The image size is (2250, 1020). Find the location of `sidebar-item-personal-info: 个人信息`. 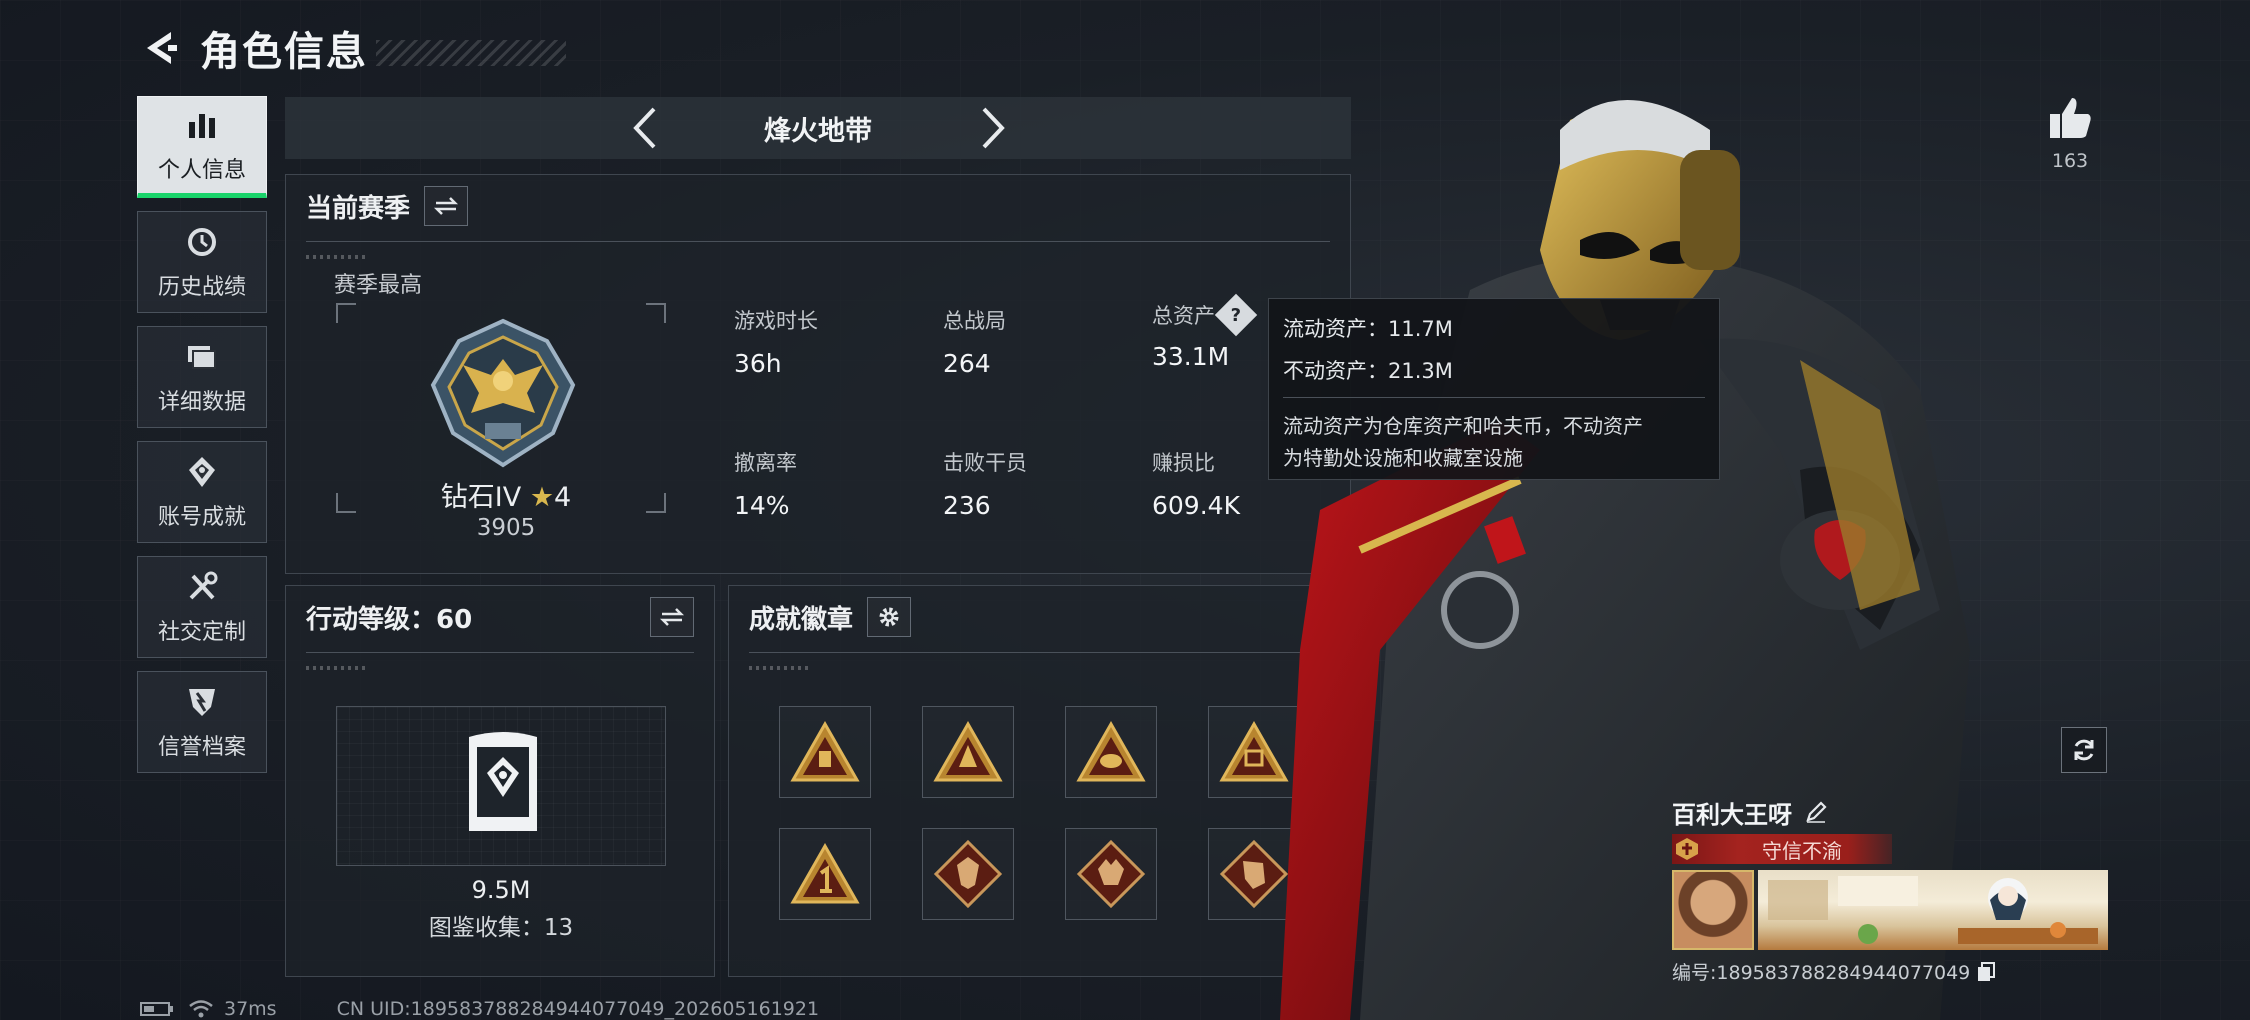

sidebar-item-personal-info: 个人信息 is located at coordinates (202, 147).